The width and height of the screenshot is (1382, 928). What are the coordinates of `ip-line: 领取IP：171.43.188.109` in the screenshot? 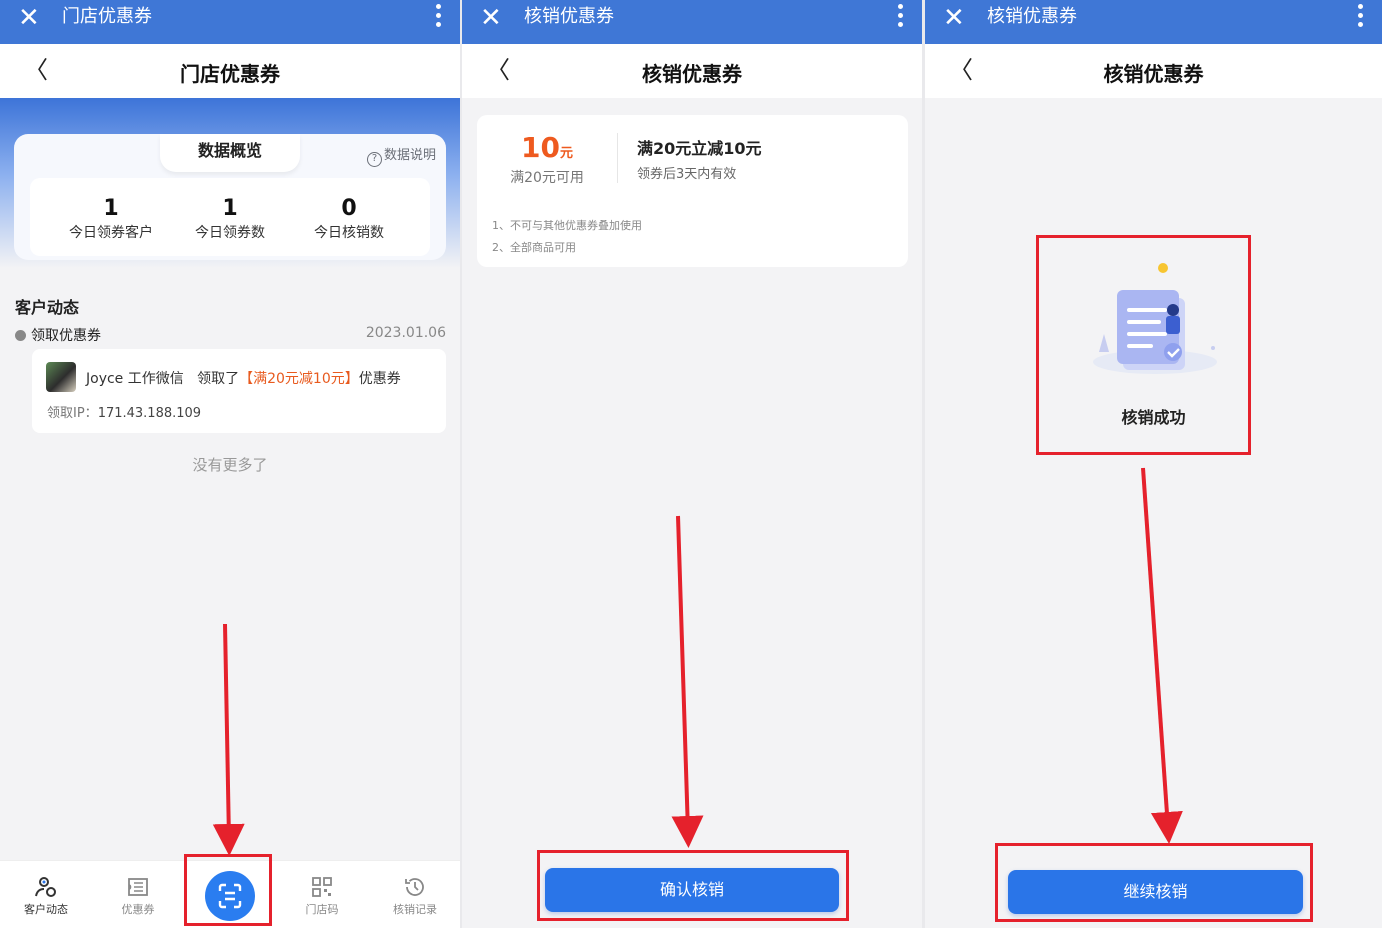 It's located at (124, 411).